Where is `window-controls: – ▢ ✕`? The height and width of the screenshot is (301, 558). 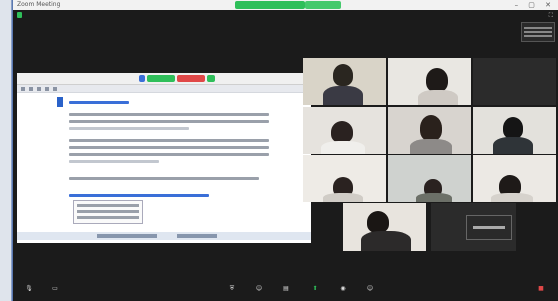
window-controls: – ▢ ✕ is located at coordinates (535, 5).